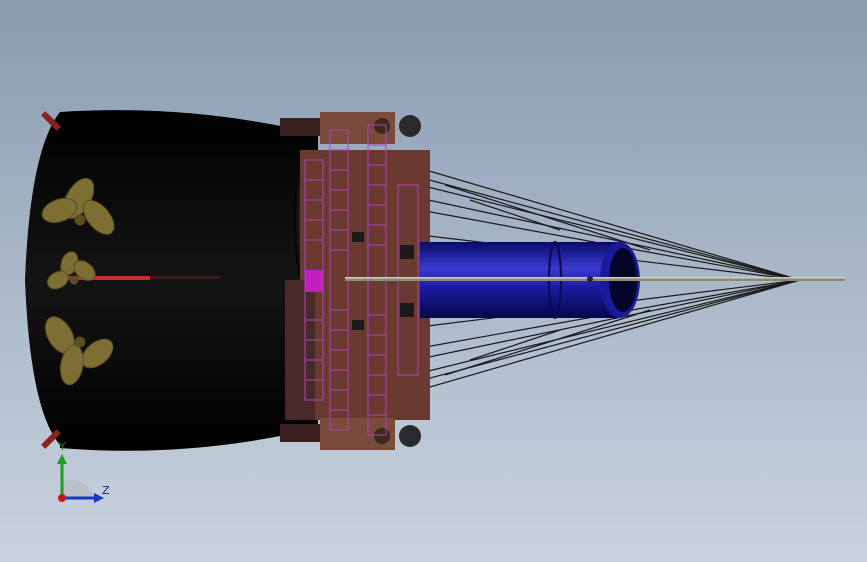  I want to click on triad-graphic, so click(80, 478).